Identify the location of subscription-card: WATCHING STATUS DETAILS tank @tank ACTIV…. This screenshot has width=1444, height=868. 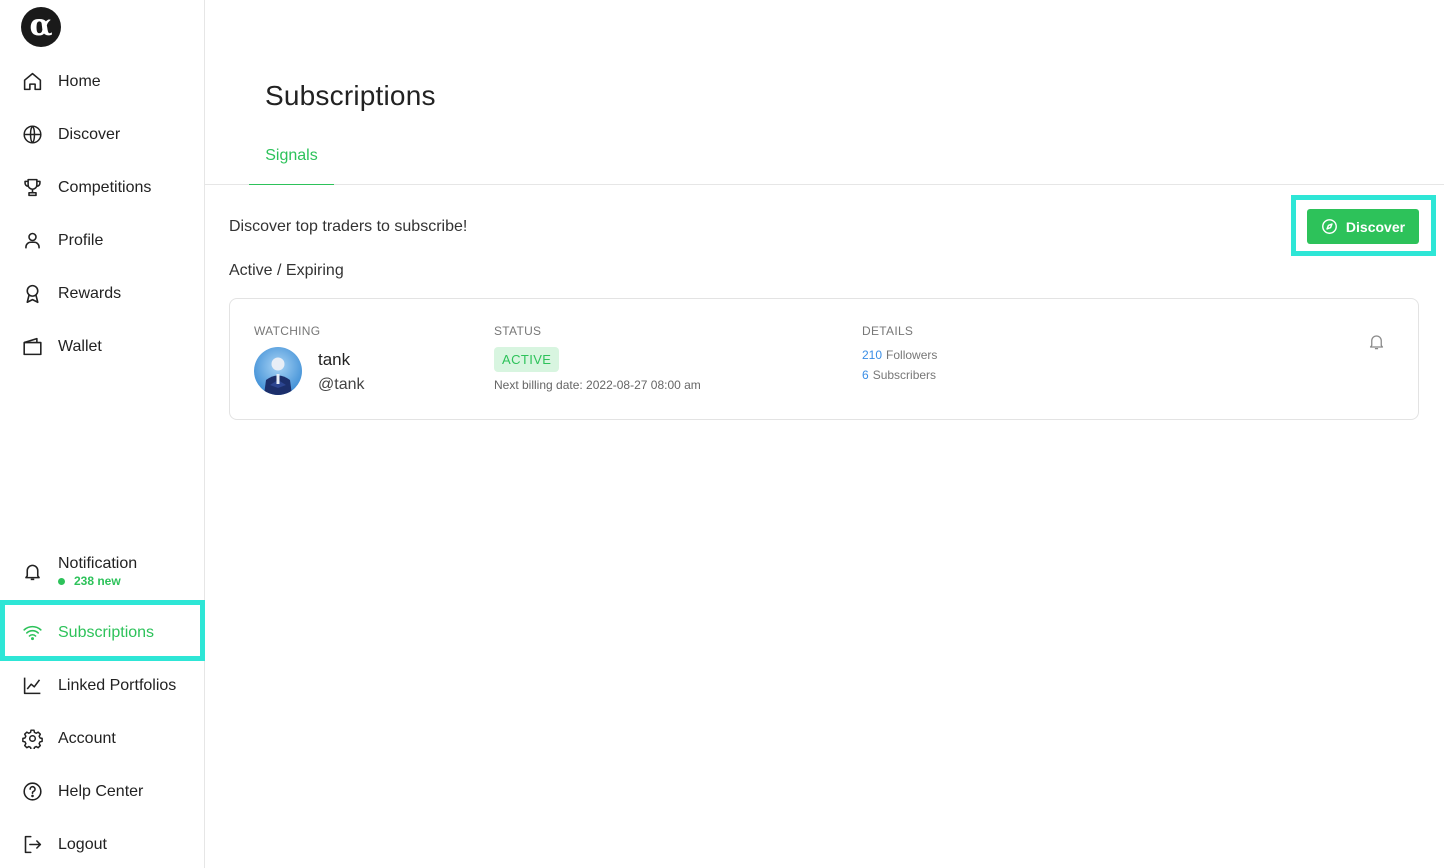
(824, 359).